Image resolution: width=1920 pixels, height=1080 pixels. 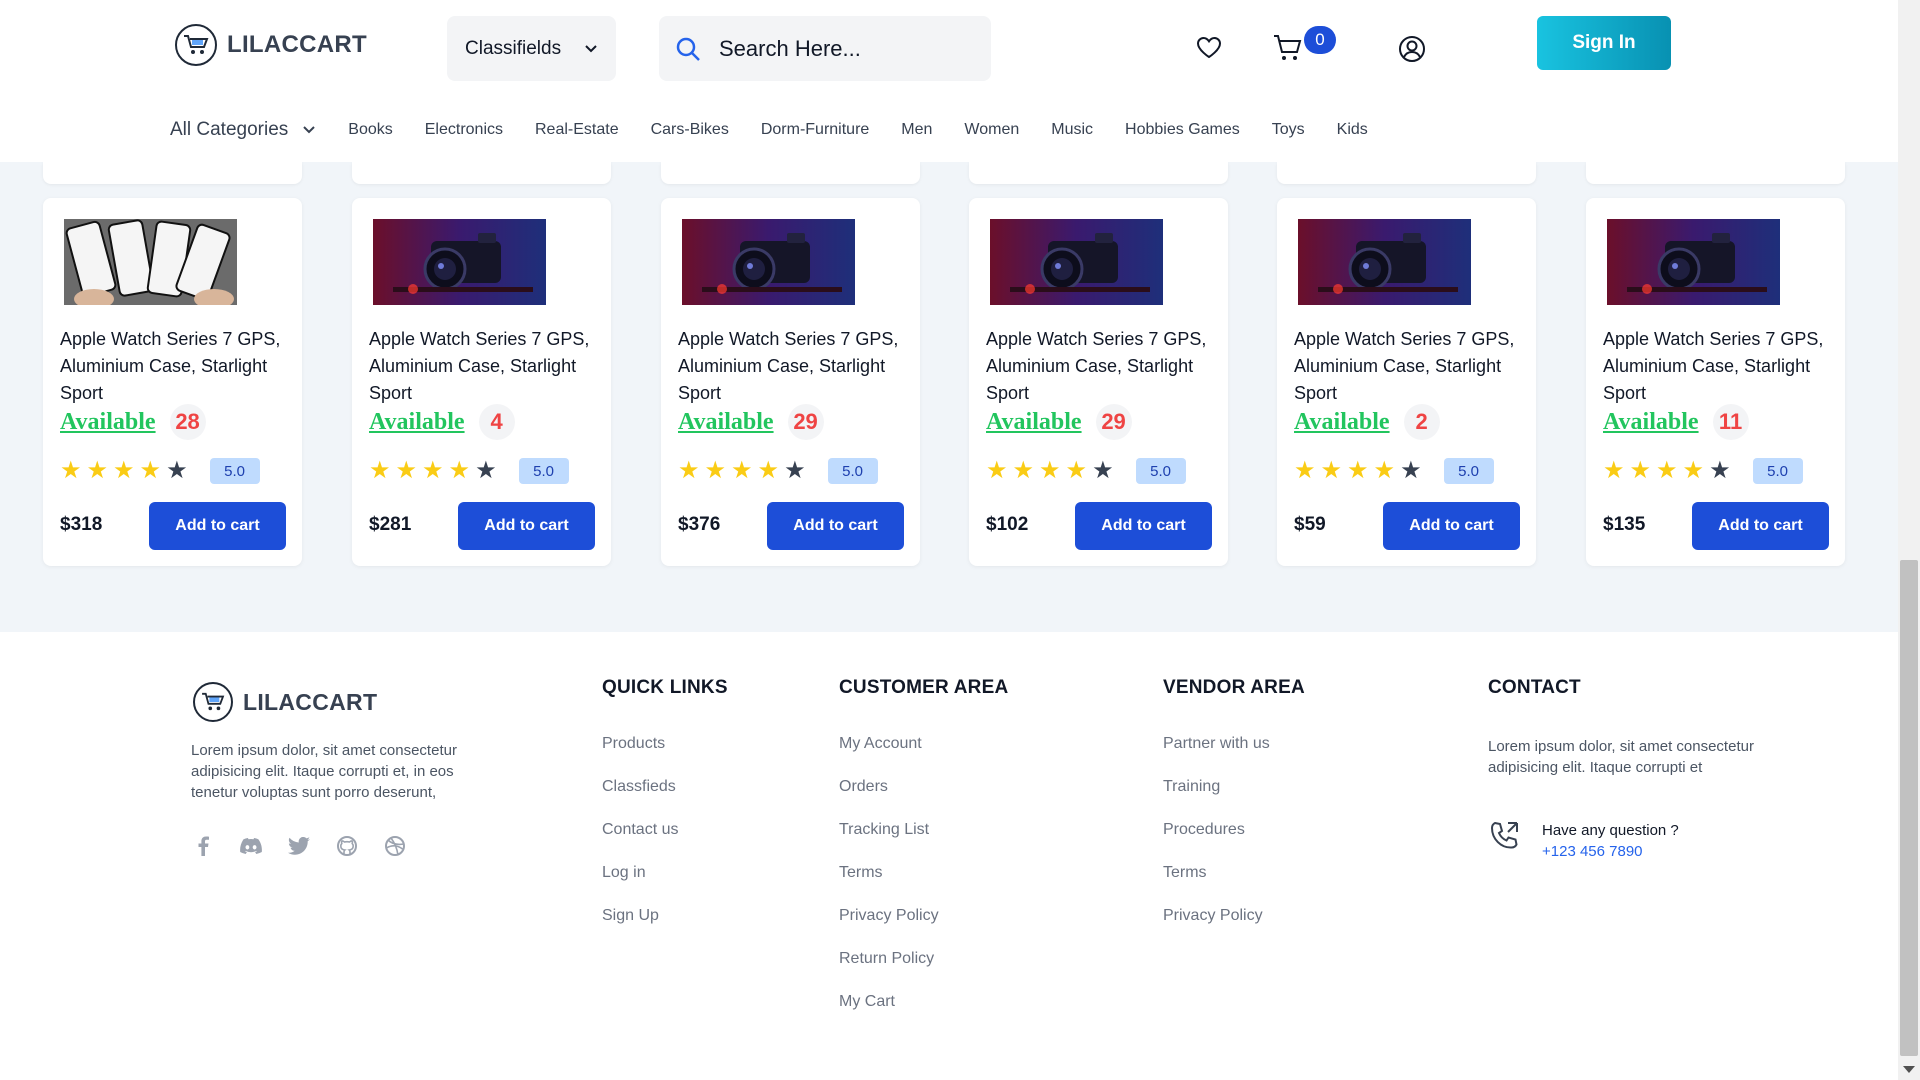 I want to click on product-image-phones, so click(x=150, y=262).